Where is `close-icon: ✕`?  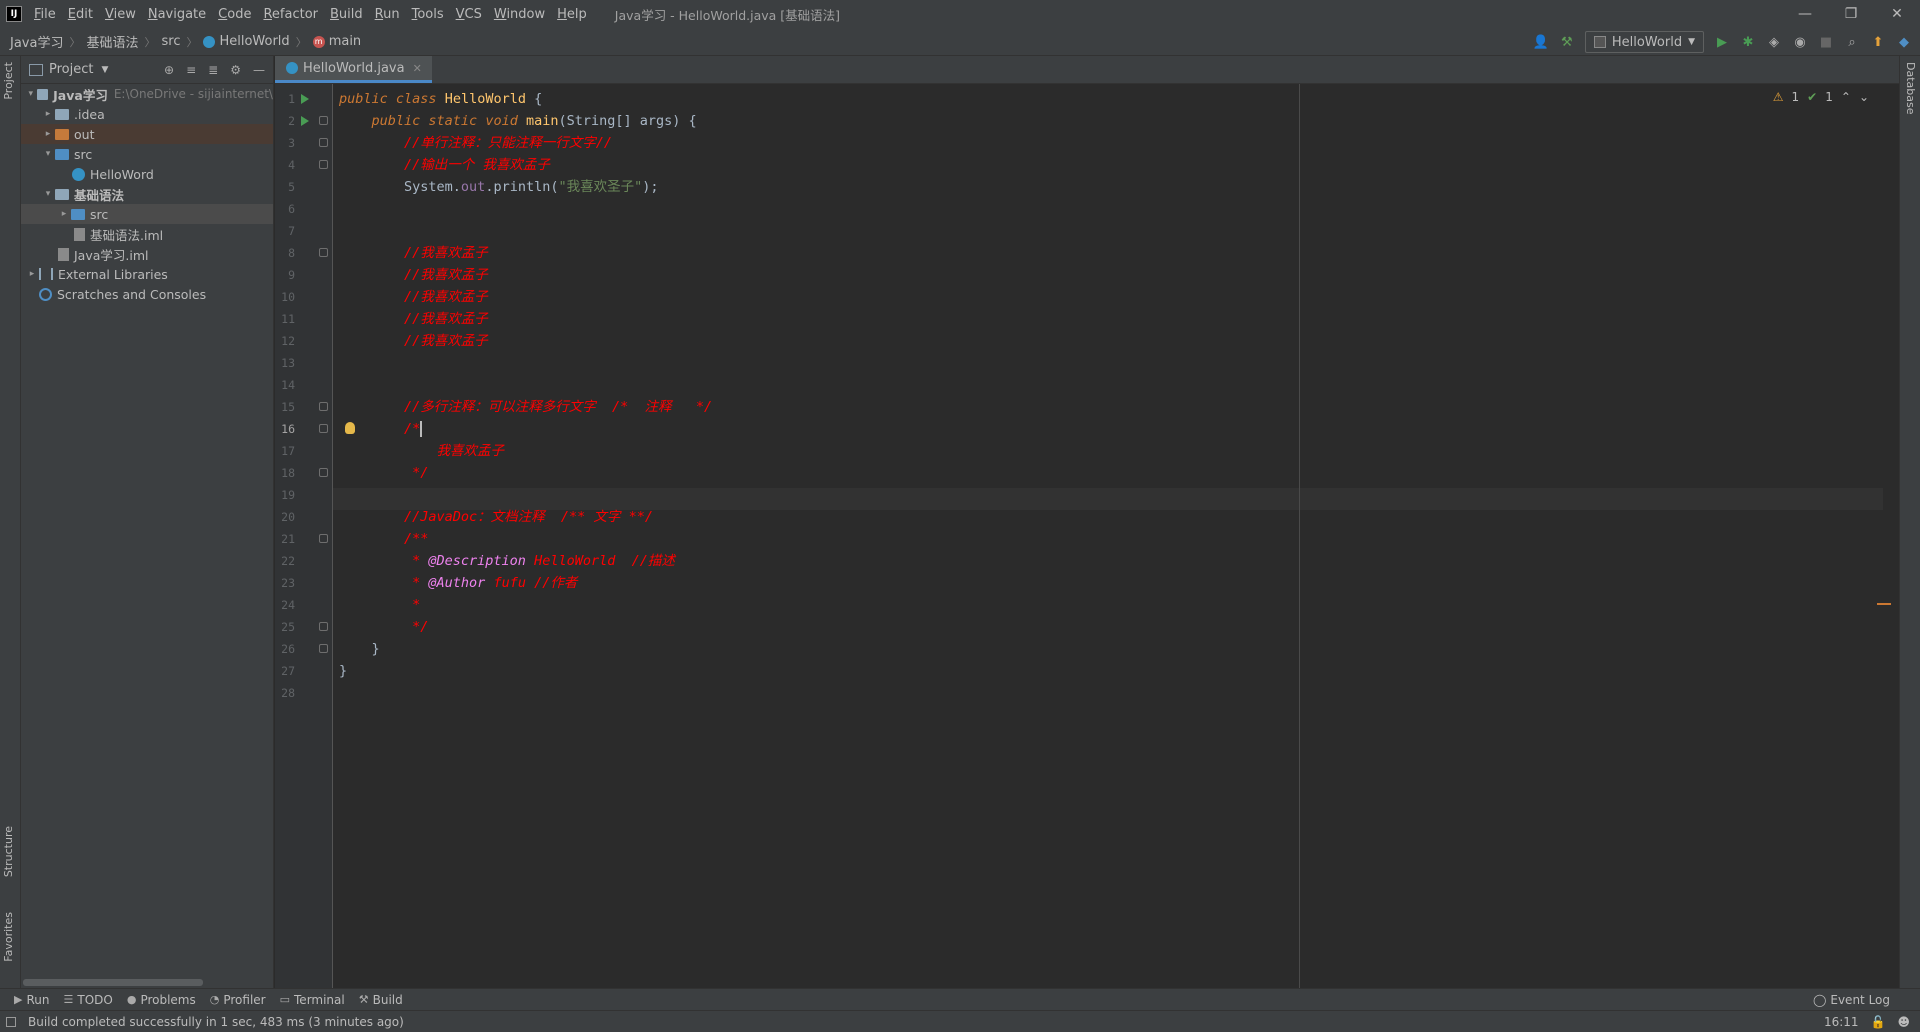 close-icon: ✕ is located at coordinates (417, 68).